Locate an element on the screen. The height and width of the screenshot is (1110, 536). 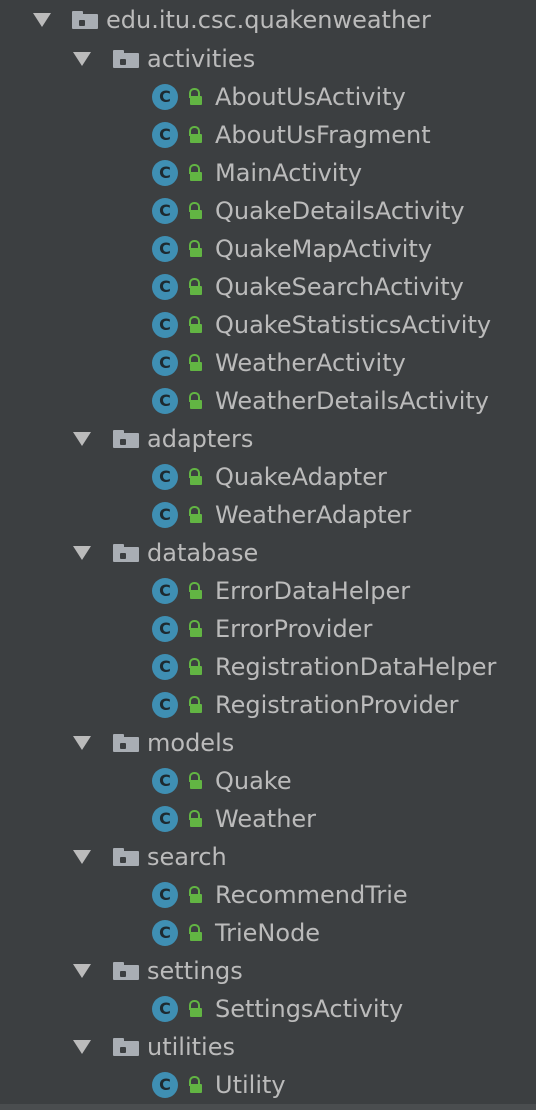
tree-node-root-package: edu.itu.csc.quakenweather is located at coordinates (268, 20).